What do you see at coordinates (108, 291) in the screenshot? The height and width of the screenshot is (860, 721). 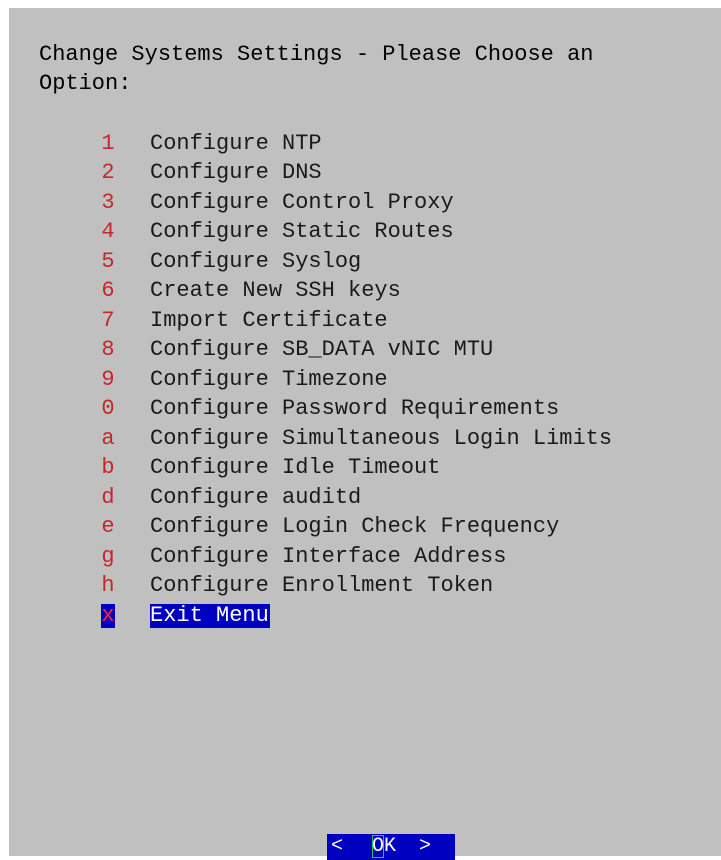 I see `menu-item-key: 6` at bounding box center [108, 291].